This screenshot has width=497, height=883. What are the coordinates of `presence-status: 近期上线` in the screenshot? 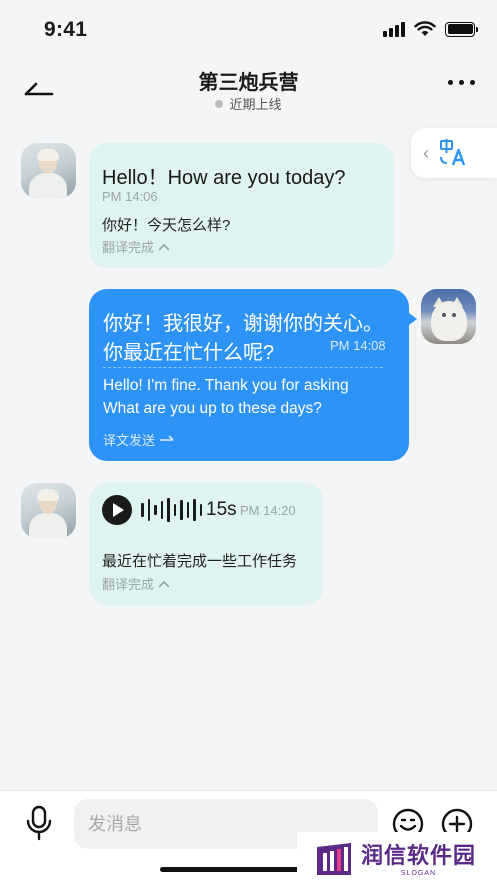 It's located at (248, 103).